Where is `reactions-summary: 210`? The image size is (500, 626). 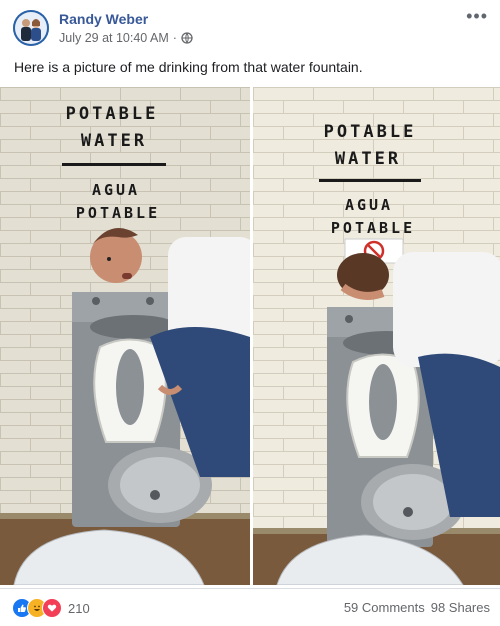
reactions-summary: 210 is located at coordinates (51, 608).